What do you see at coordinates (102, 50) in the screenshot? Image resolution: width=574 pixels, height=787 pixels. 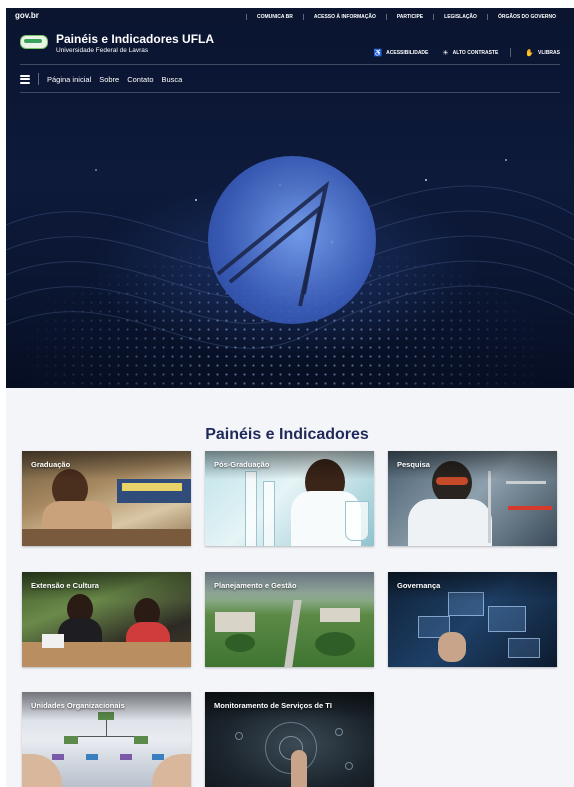 I see `site-subtitle: Universidade Federal de Lavras` at bounding box center [102, 50].